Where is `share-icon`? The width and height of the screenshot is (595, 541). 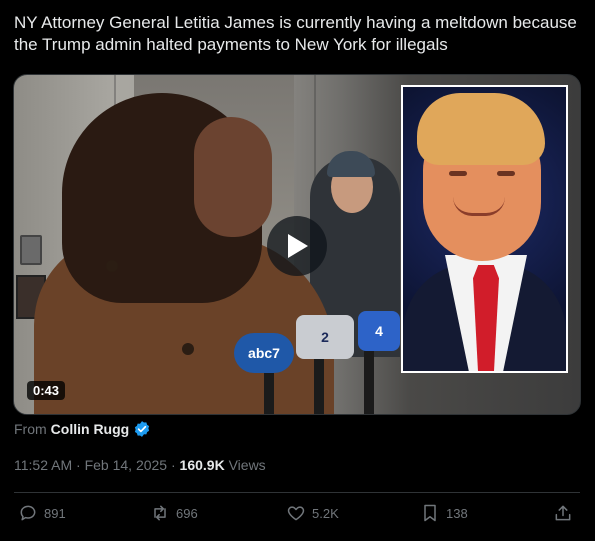
share-icon is located at coordinates (563, 513).